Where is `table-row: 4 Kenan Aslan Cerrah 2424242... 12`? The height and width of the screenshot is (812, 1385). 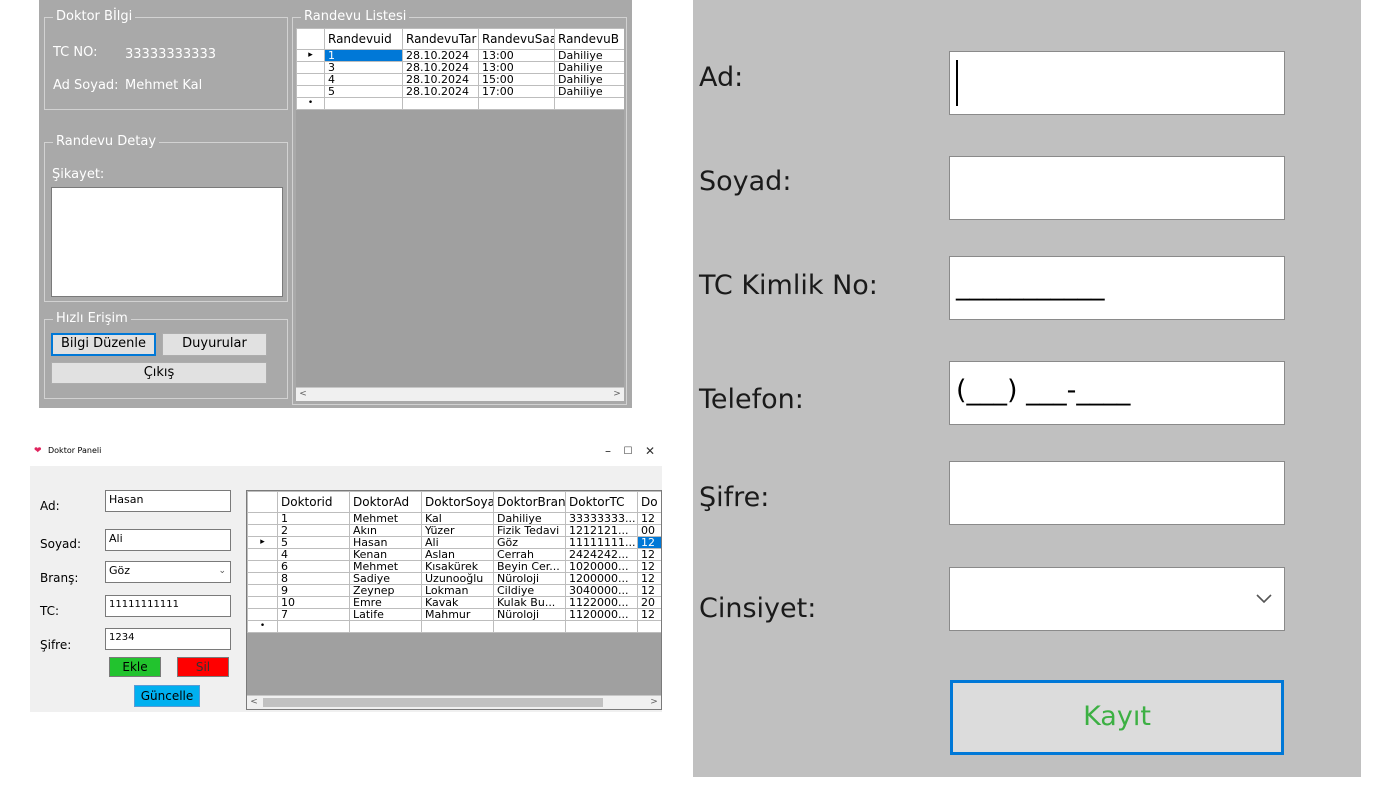
table-row: 4 Kenan Aslan Cerrah 2424242... 12 is located at coordinates (454, 554).